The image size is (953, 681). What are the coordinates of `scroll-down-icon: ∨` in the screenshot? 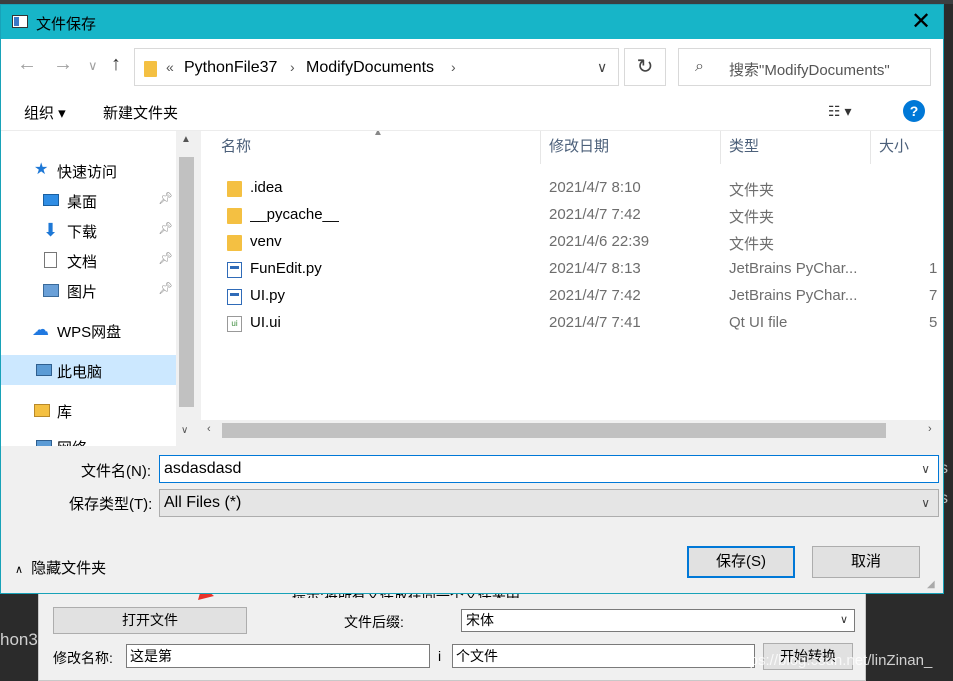 It's located at (184, 430).